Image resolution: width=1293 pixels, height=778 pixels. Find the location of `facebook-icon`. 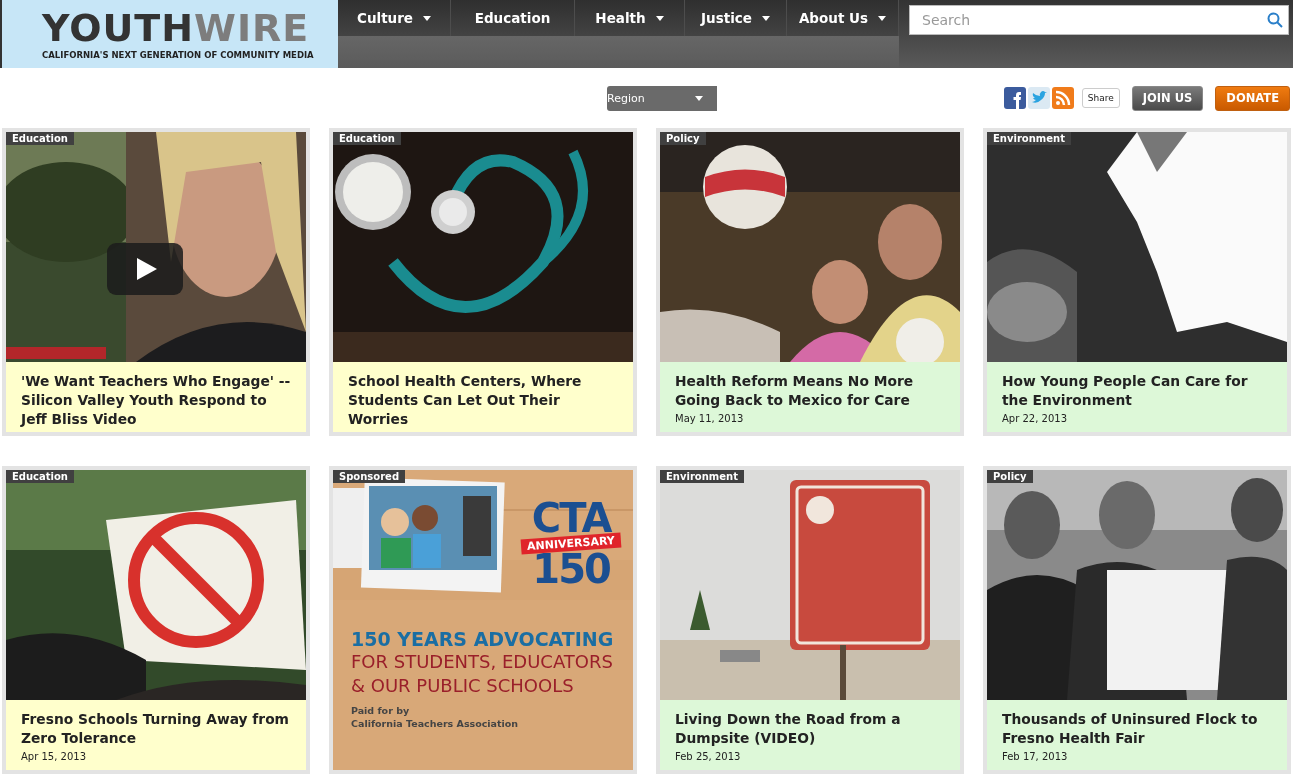

facebook-icon is located at coordinates (1014, 98).